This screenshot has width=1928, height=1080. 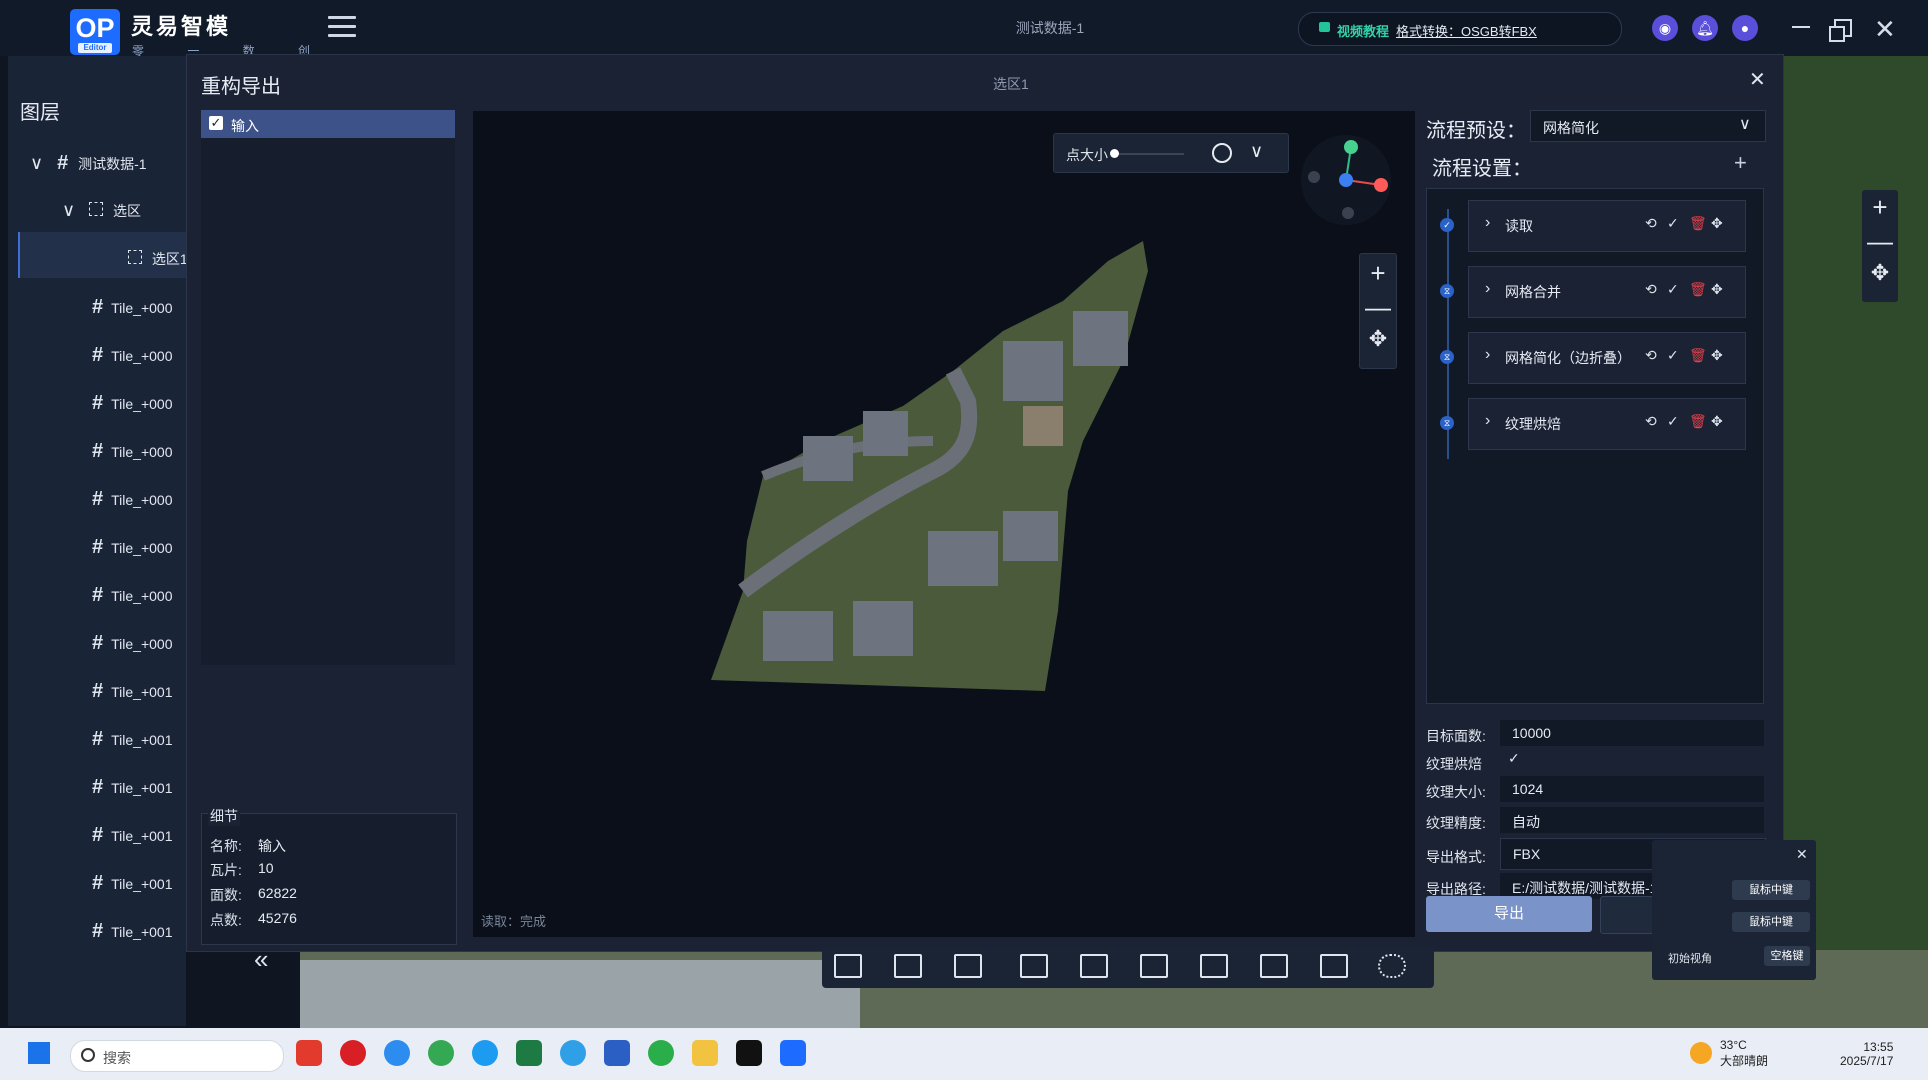 I want to click on help-close-icon: ✕, so click(x=1802, y=854).